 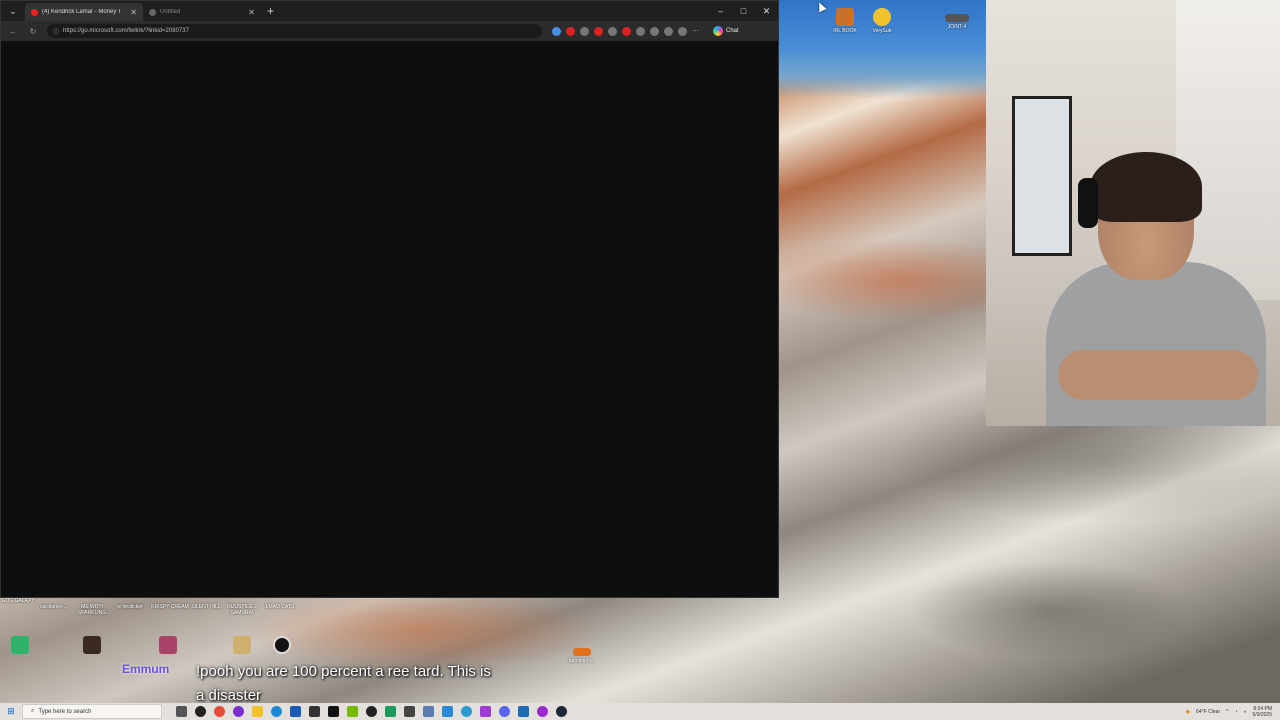 I want to click on back-arrow-icon: ←, so click(x=13, y=31).